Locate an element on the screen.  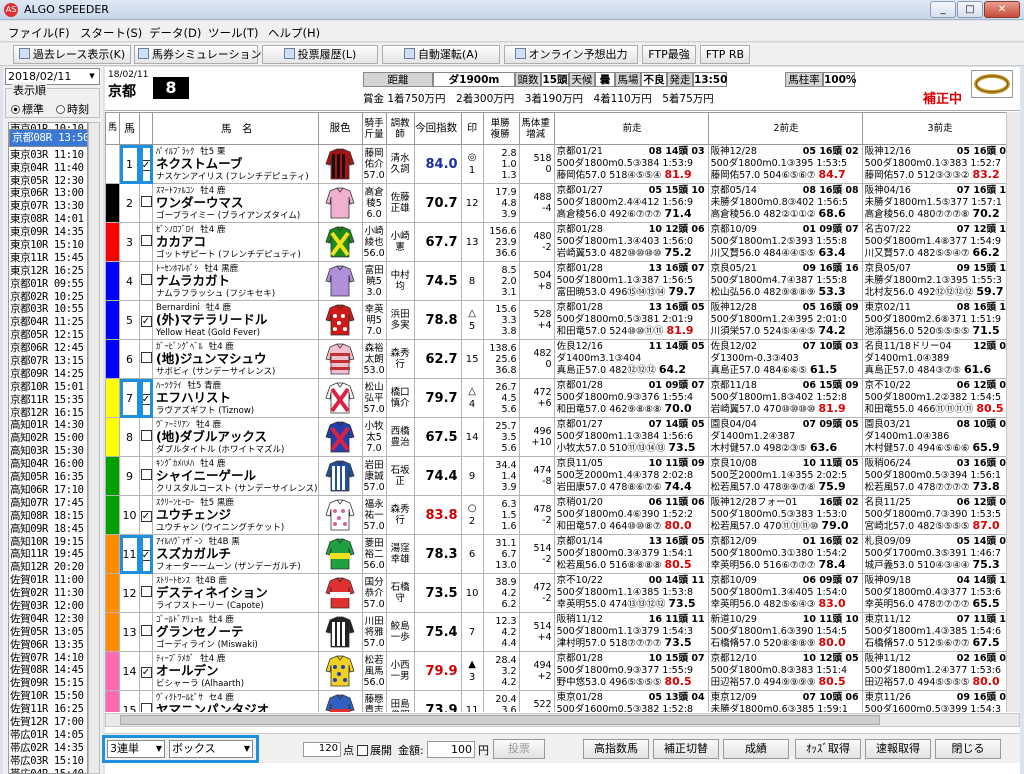
race-list-item: 京都11R 15:35 is located at coordinates (48, 400).